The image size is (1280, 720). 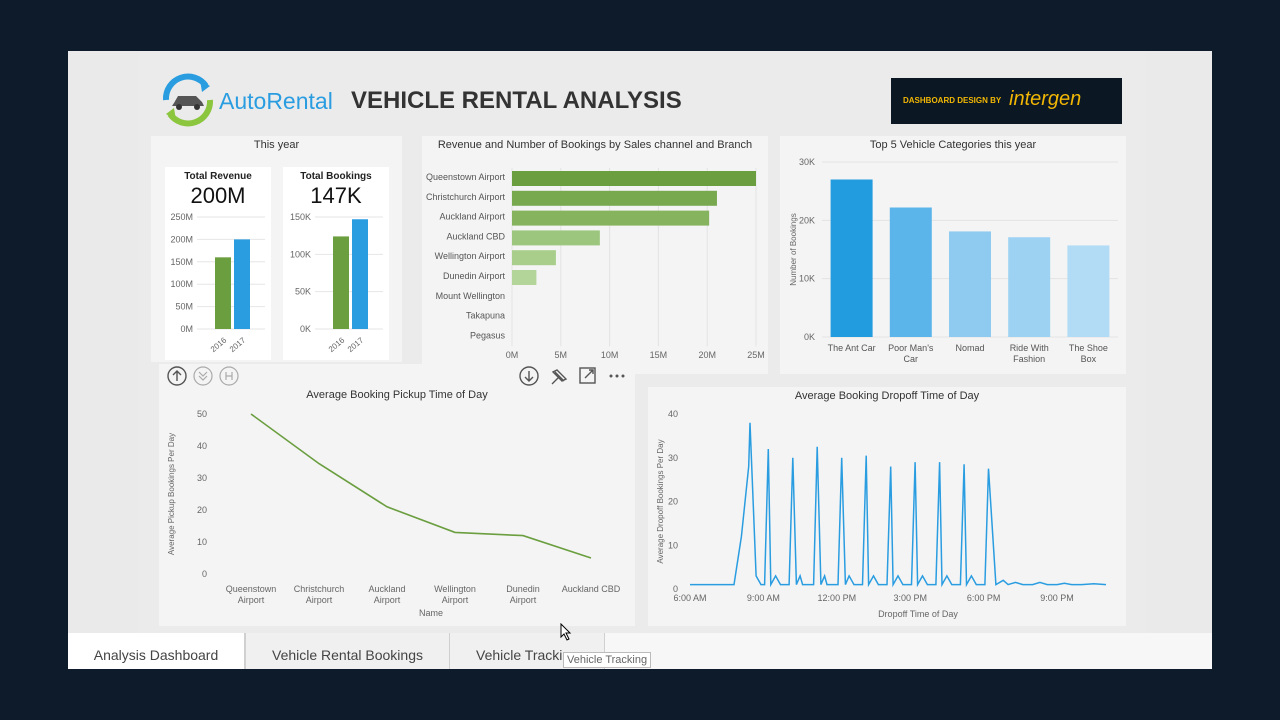 What do you see at coordinates (421, 486) in the screenshot?
I see `pickup-series-line` at bounding box center [421, 486].